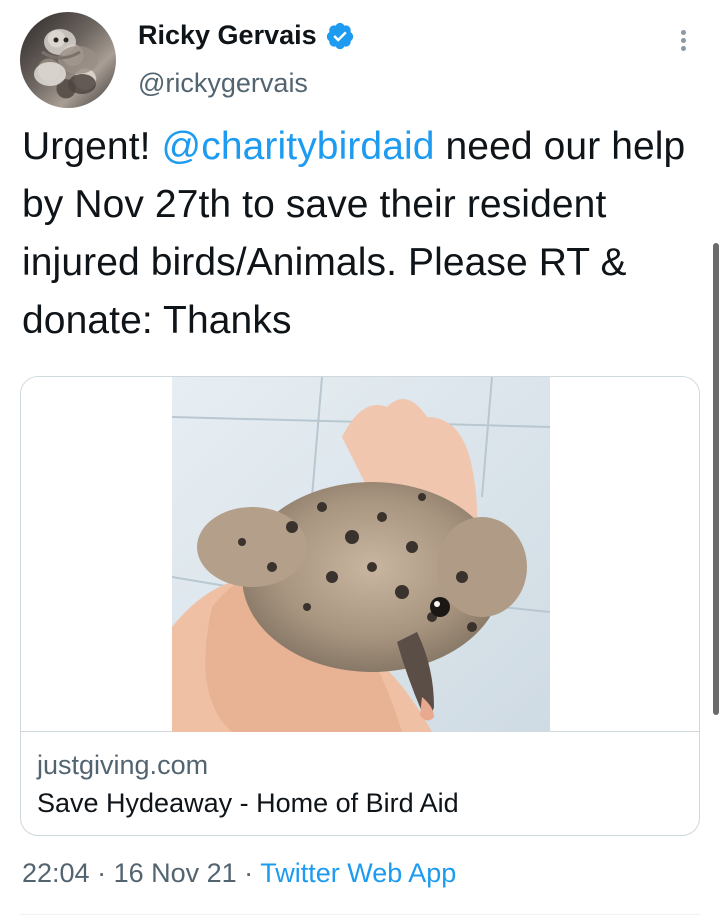  Describe the element at coordinates (716, 479) in the screenshot. I see `scrollbar` at that location.